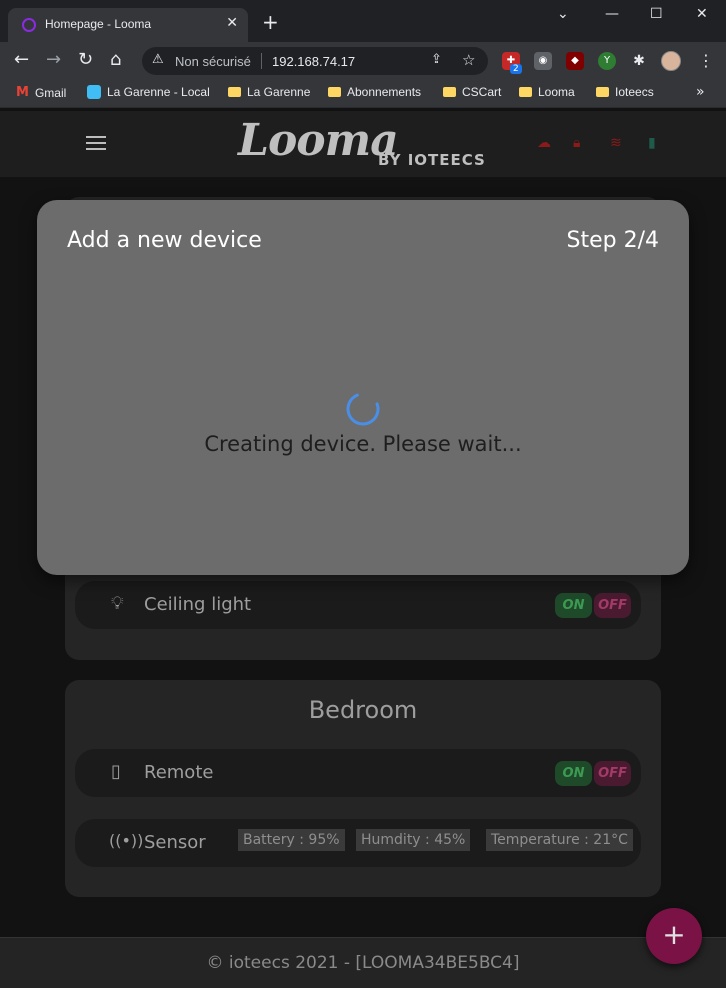  Describe the element at coordinates (22, 92) in the screenshot. I see `gmail-icon: M` at that location.